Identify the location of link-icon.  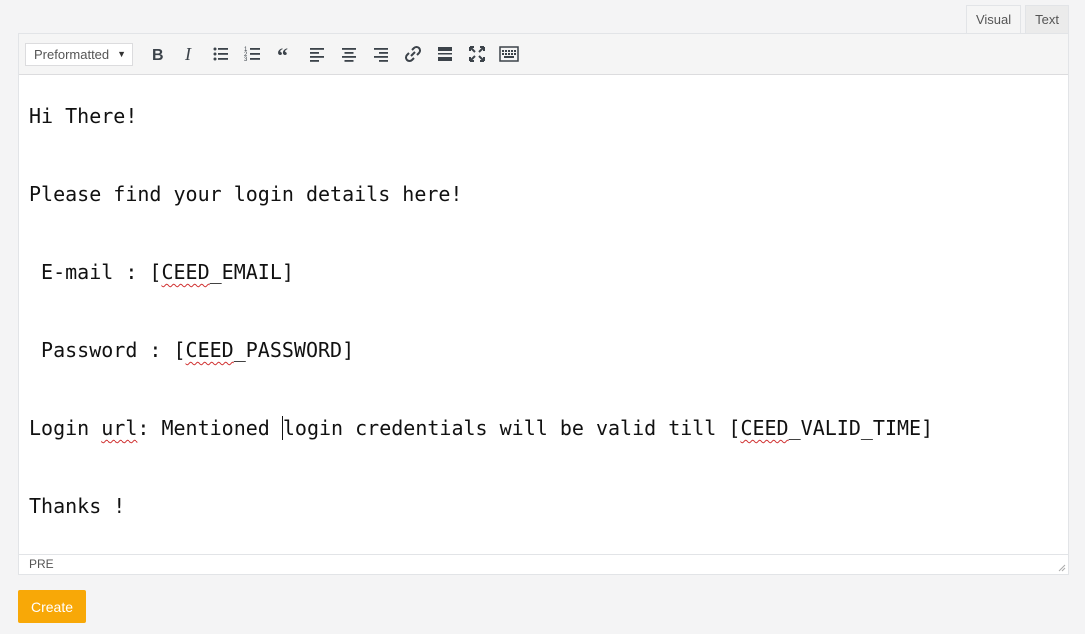
(413, 54).